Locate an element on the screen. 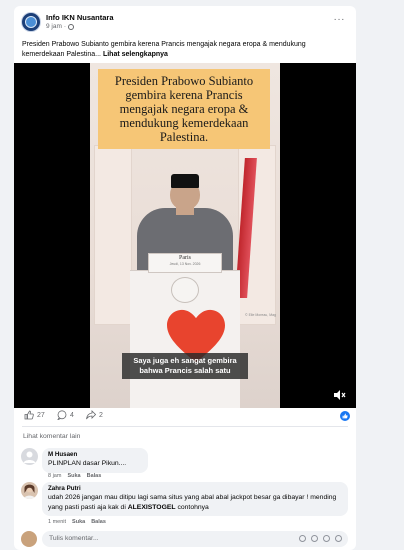  video-watermark: © Elle Moreau, Mag is located at coordinates (260, 315).